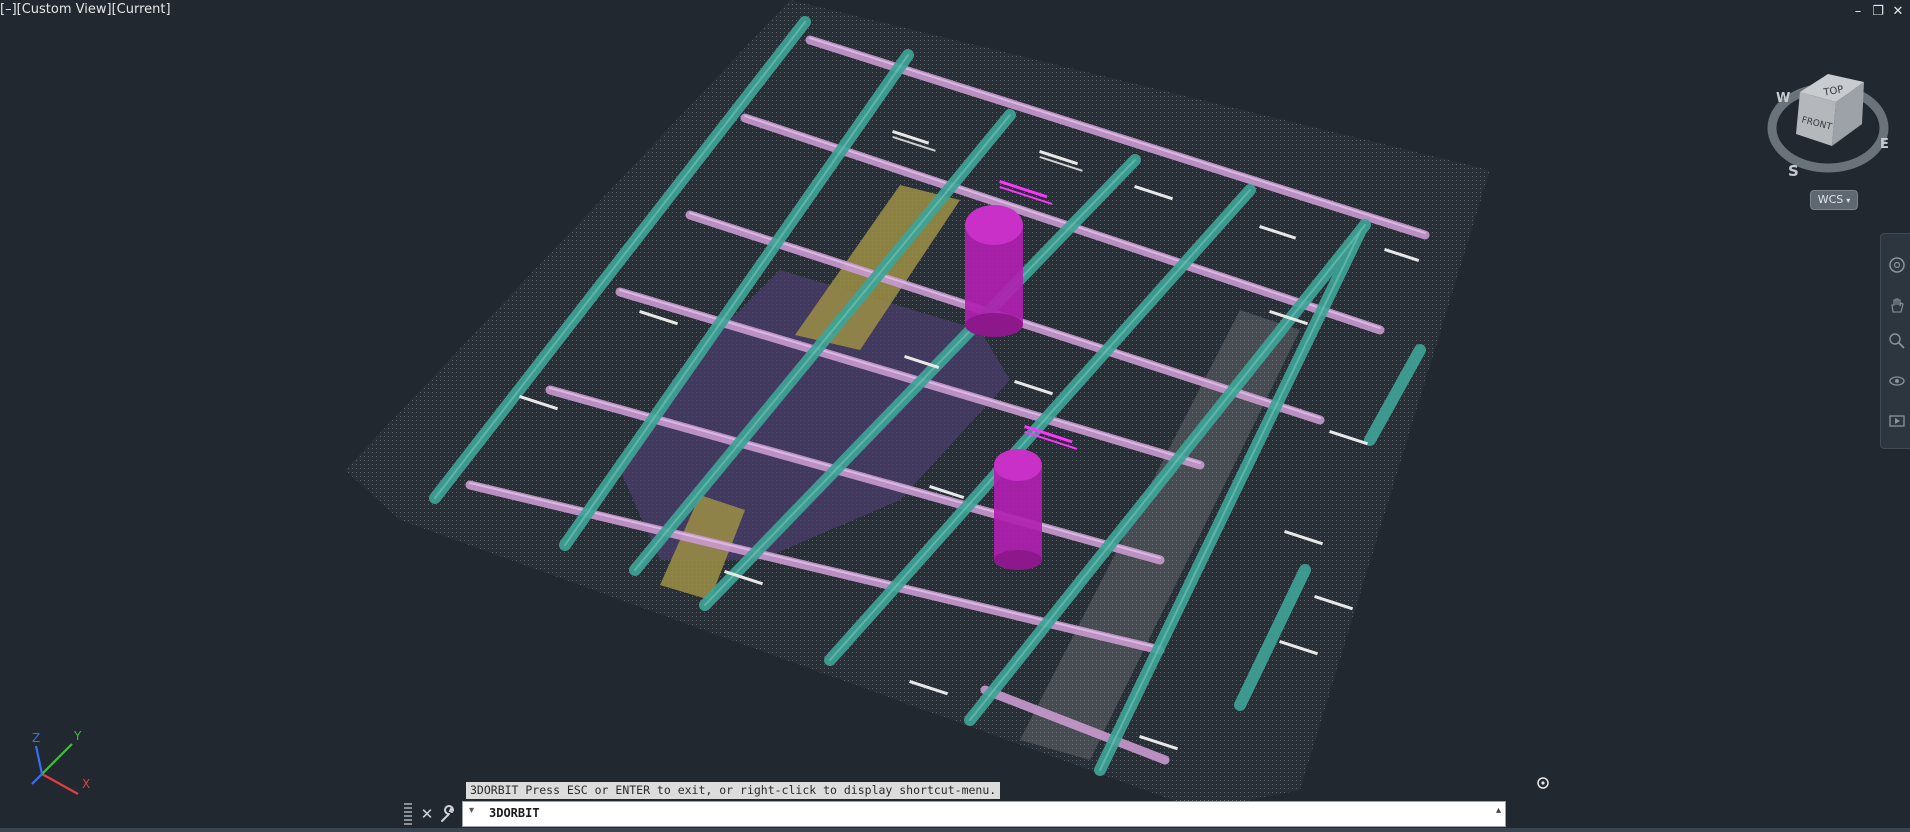 This screenshot has width=1910, height=832. What do you see at coordinates (1831, 125) in the screenshot?
I see `viewcube-compass-ring: TOP FRONT W E S` at bounding box center [1831, 125].